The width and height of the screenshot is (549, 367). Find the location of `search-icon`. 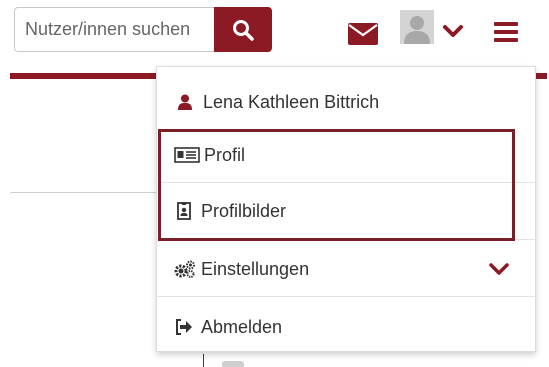

search-icon is located at coordinates (243, 30).